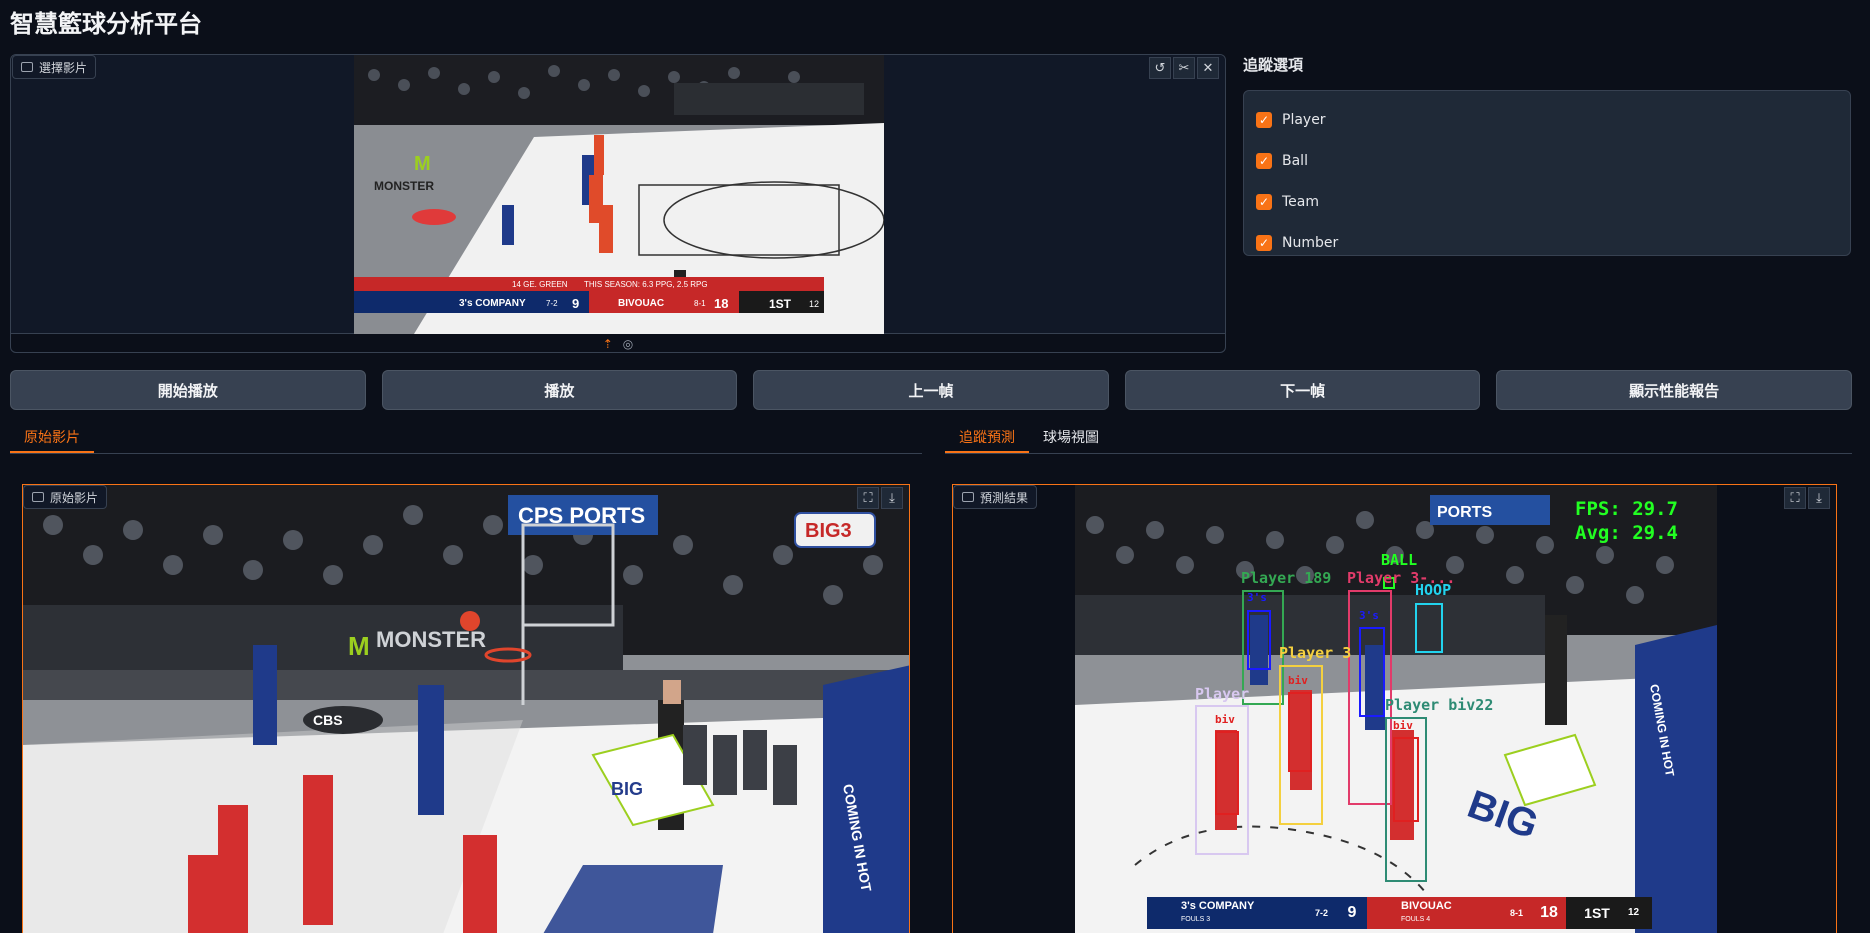 The height and width of the screenshot is (933, 1870). I want to click on team2-name: BIVOUAC, so click(1426, 906).